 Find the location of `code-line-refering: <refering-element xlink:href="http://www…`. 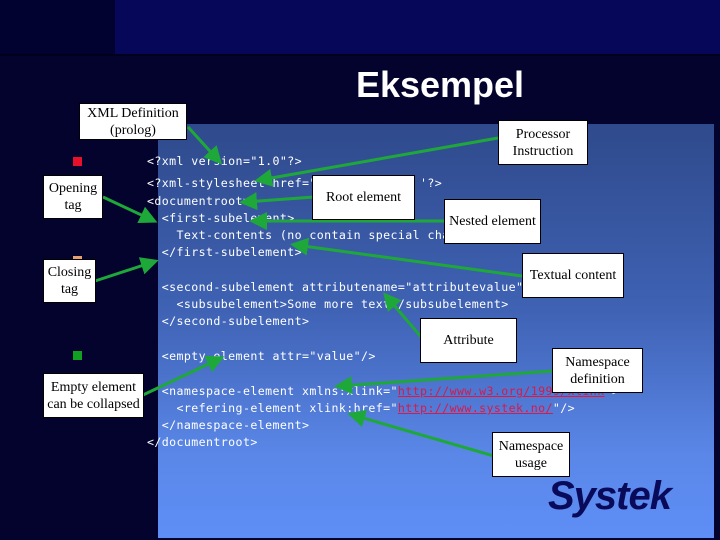

code-line-refering: <refering-element xlink:href="http://www… is located at coordinates (361, 408).